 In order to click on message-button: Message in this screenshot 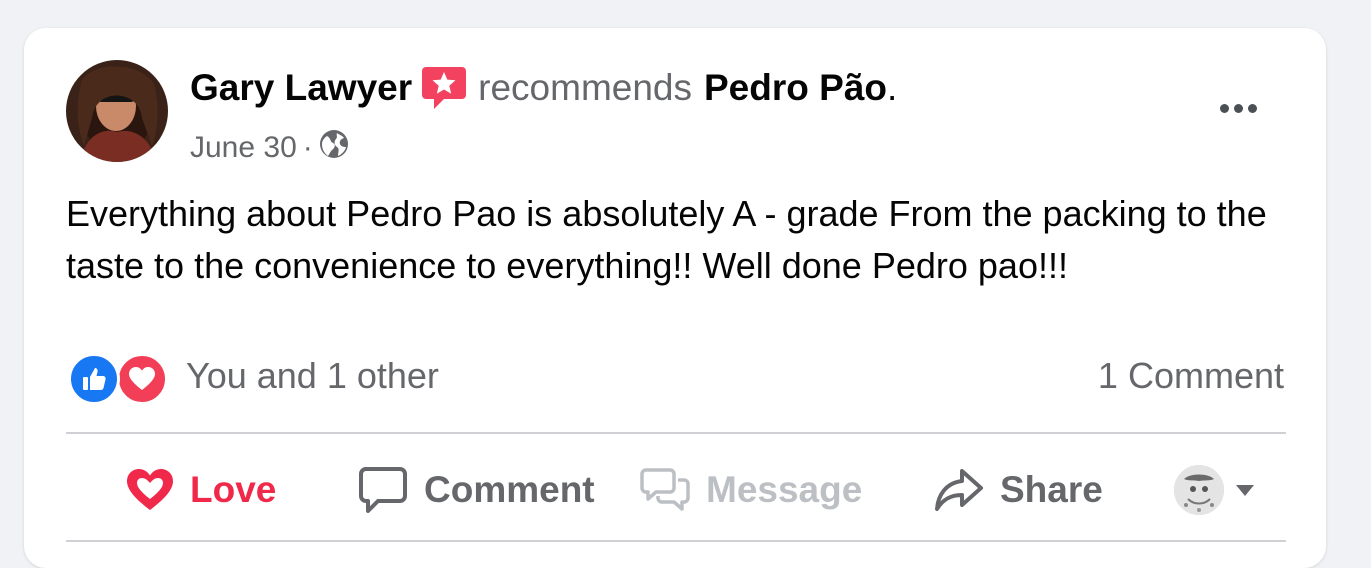, I will do `click(751, 490)`.